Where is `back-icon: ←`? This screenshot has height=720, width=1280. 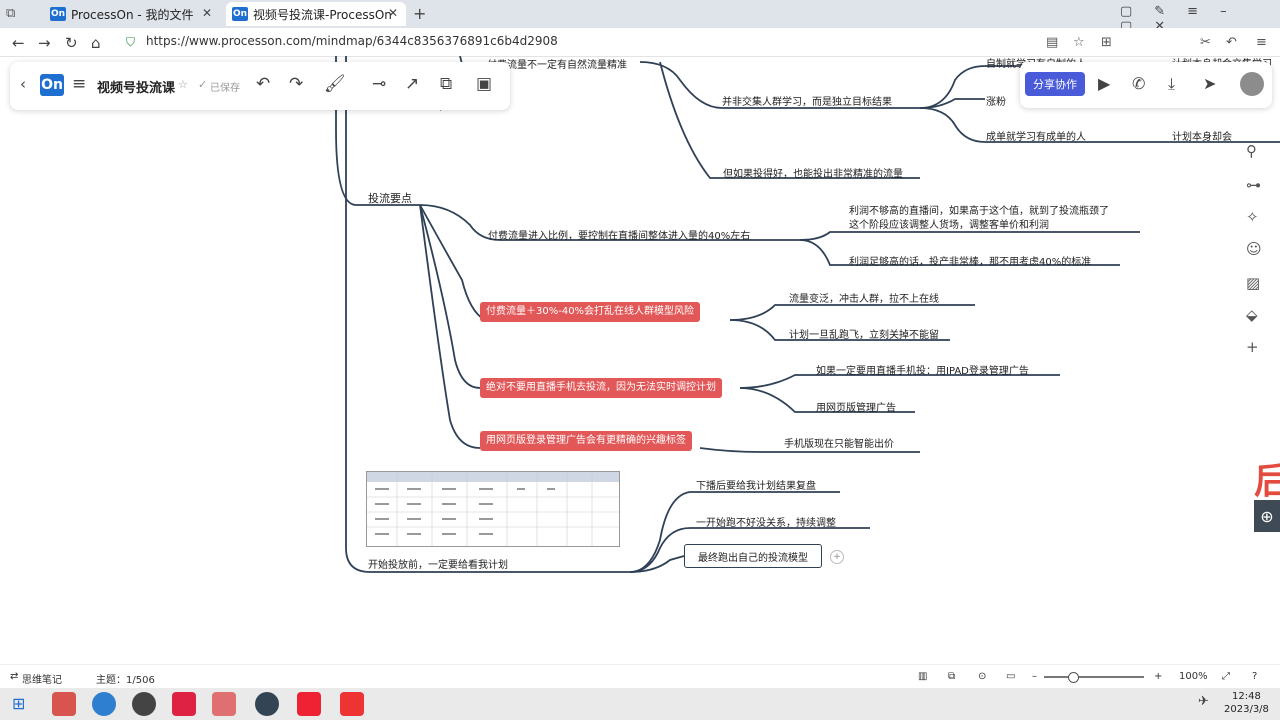
back-icon: ← is located at coordinates (18, 43).